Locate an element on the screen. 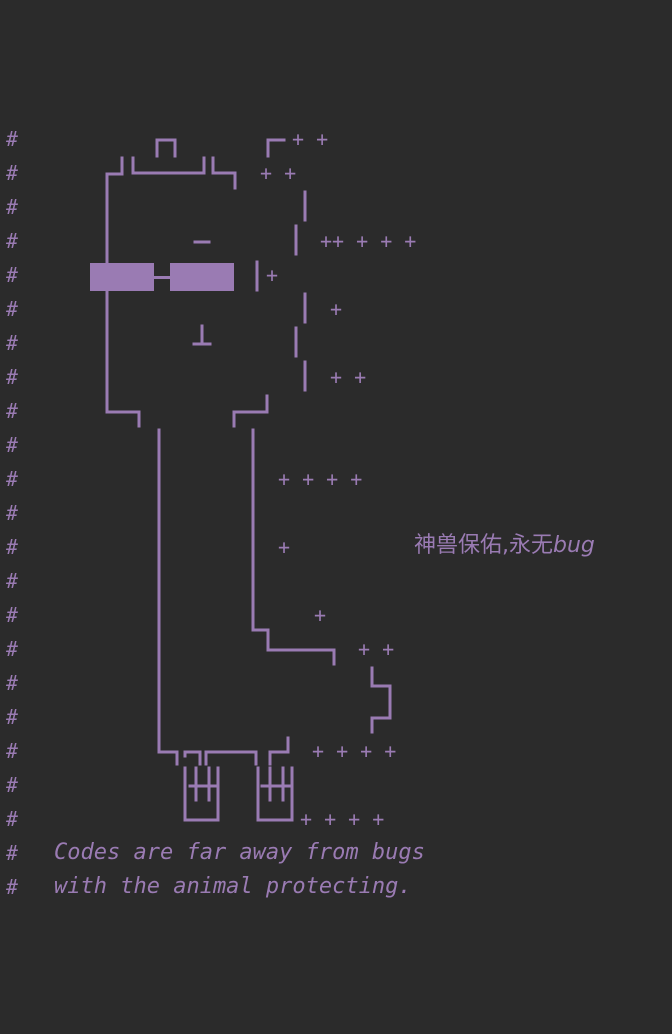 Image resolution: width=672 pixels, height=1034 pixels. tail is located at coordinates (381, 700).